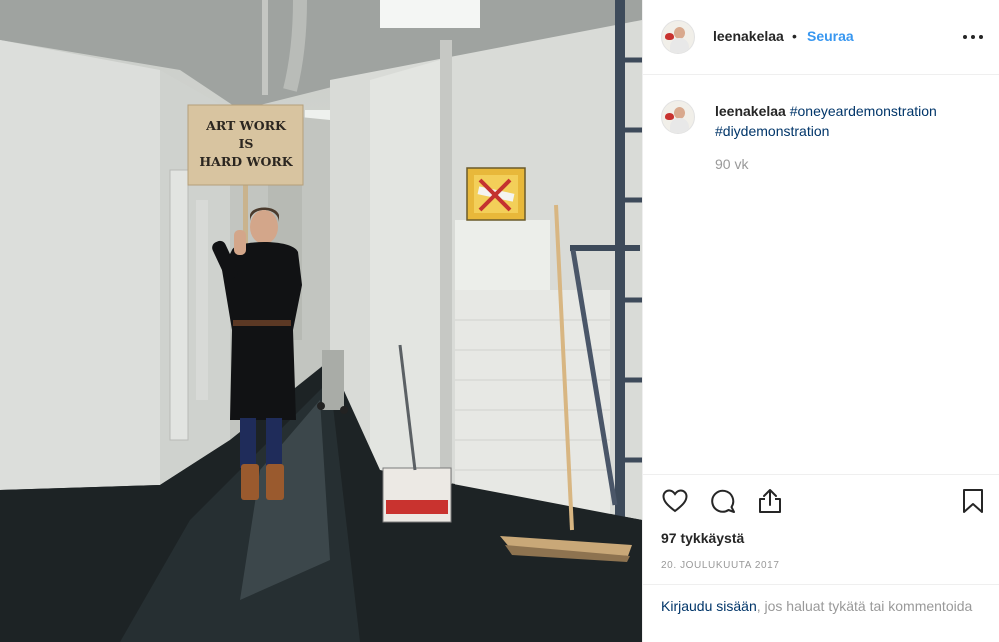 The image size is (999, 642). I want to click on caption-avatar, so click(678, 117).